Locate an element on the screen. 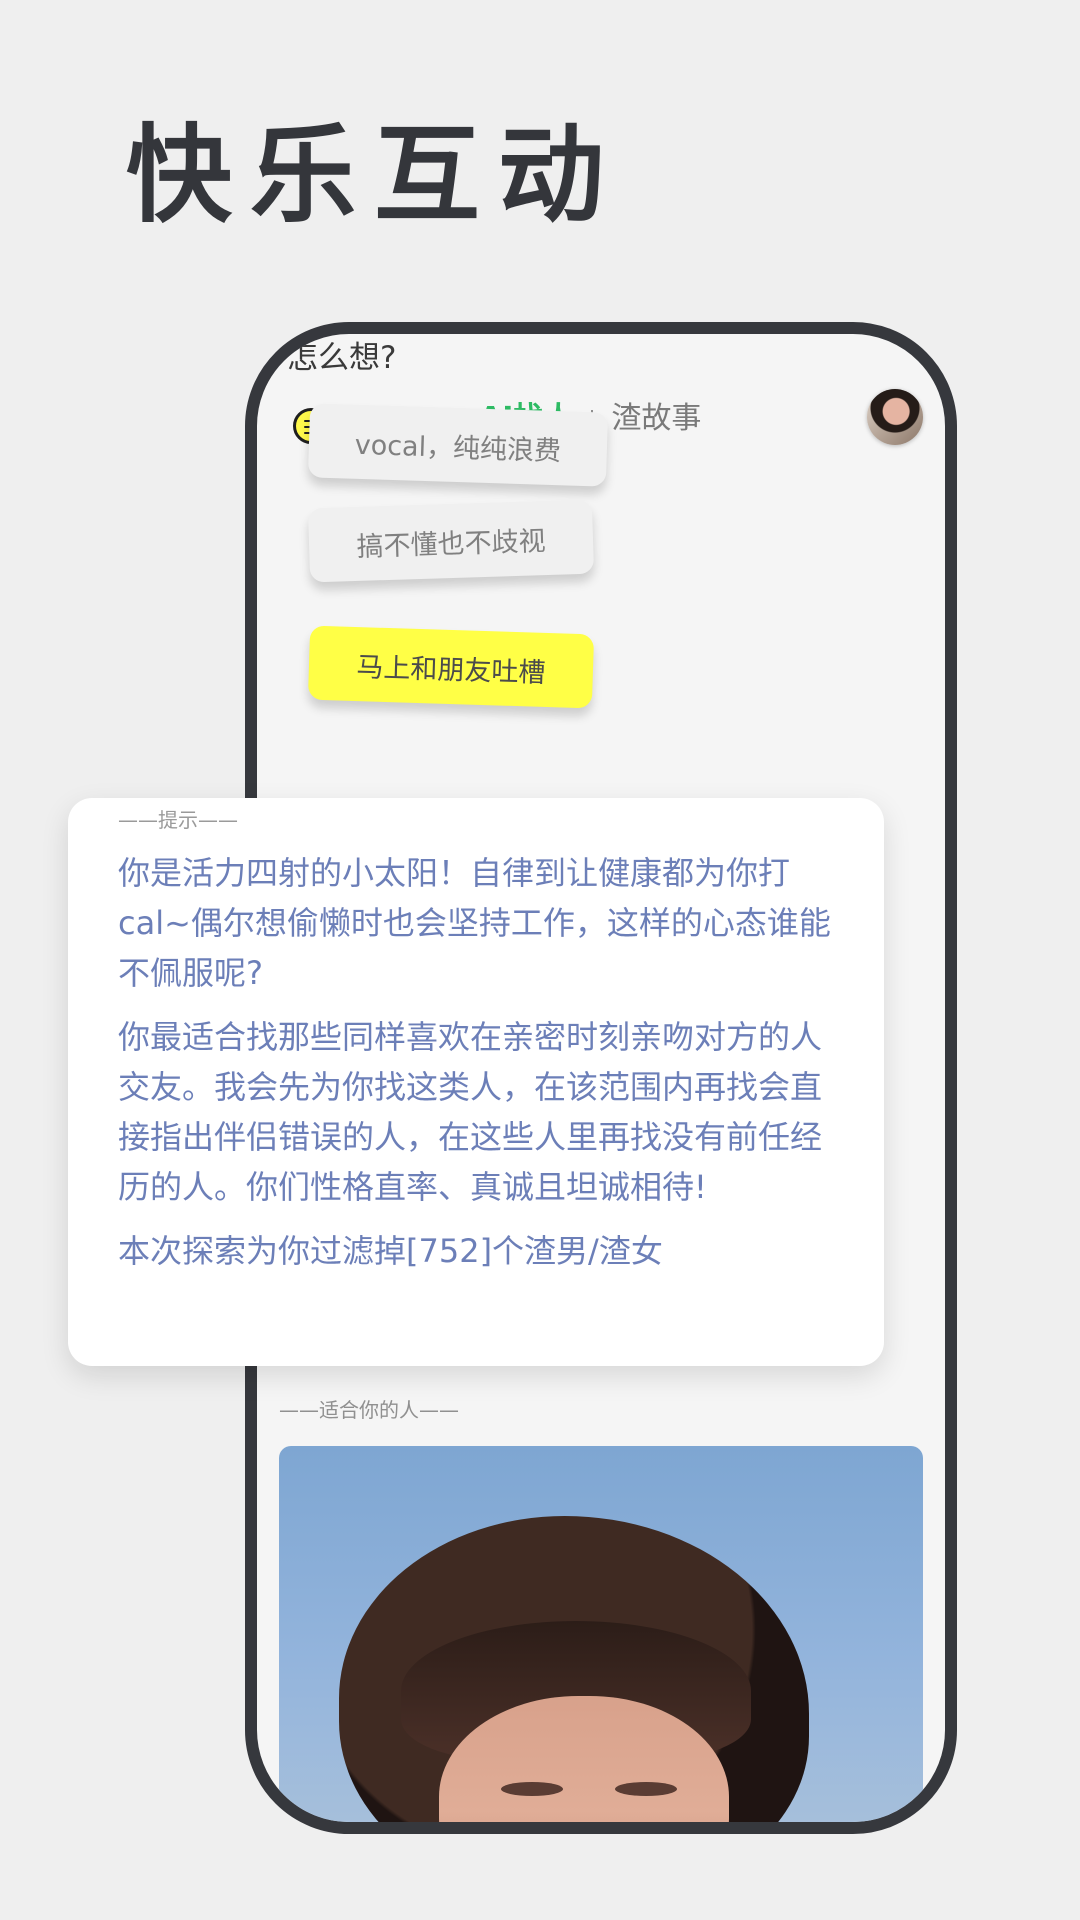 The width and height of the screenshot is (1080, 1920). tip-label: ——提示—— is located at coordinates (178, 820).